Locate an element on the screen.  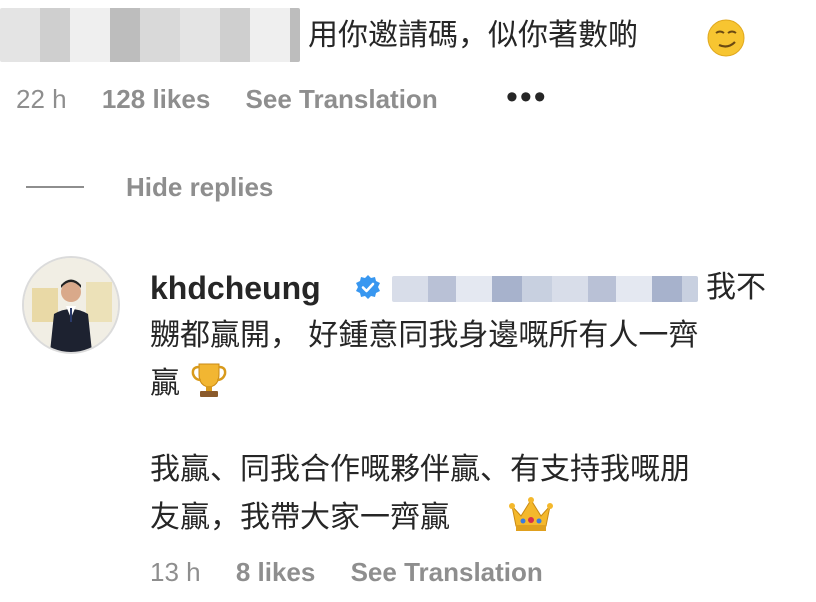
redacted-username is located at coordinates (150, 35).